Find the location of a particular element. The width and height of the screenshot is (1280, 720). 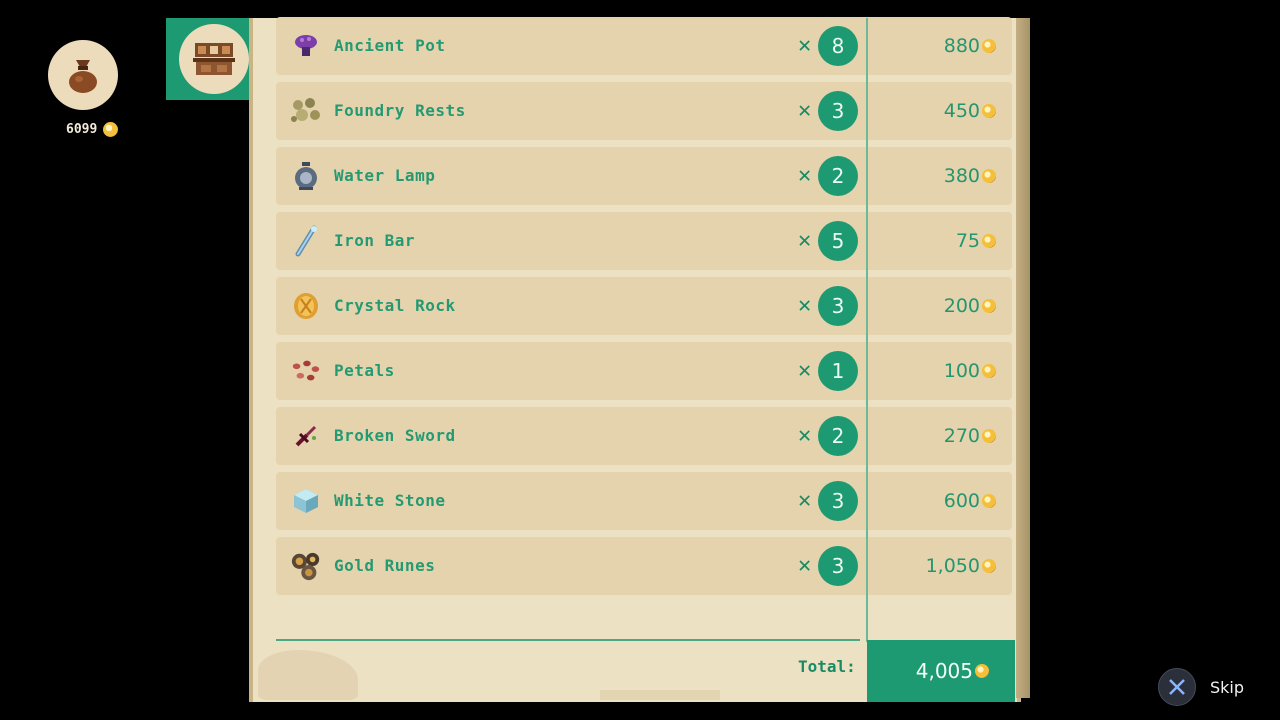

item-name: Ancient Pot is located at coordinates (390, 45).